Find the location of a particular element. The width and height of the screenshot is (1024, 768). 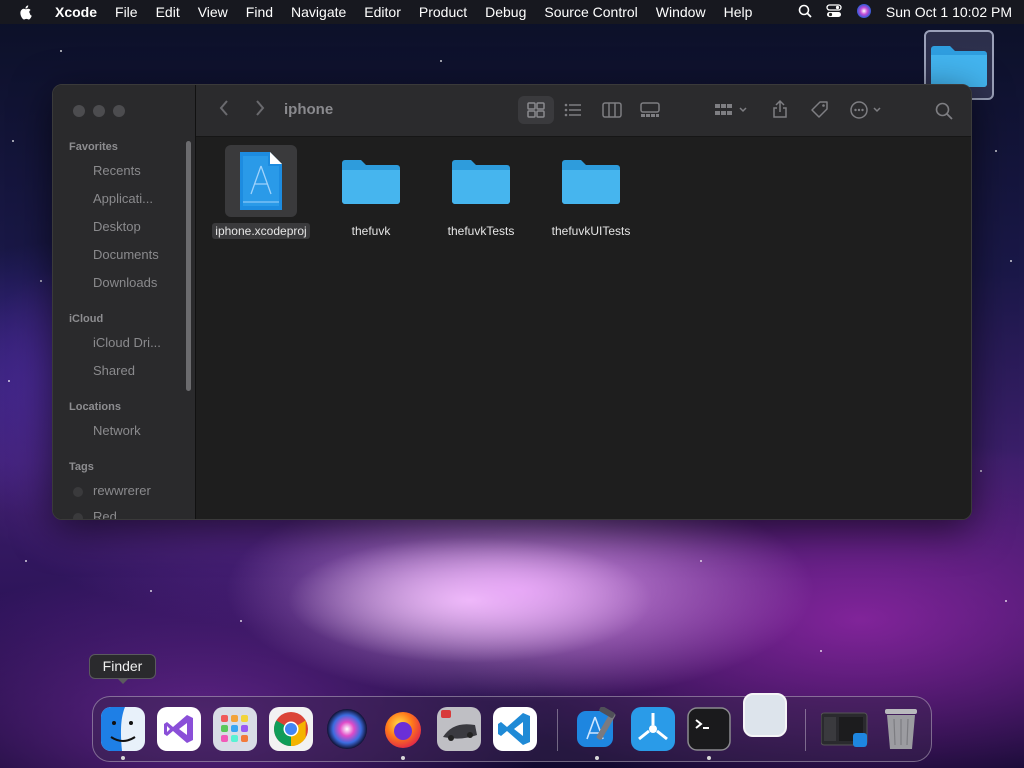

siri-icon is located at coordinates (347, 729).